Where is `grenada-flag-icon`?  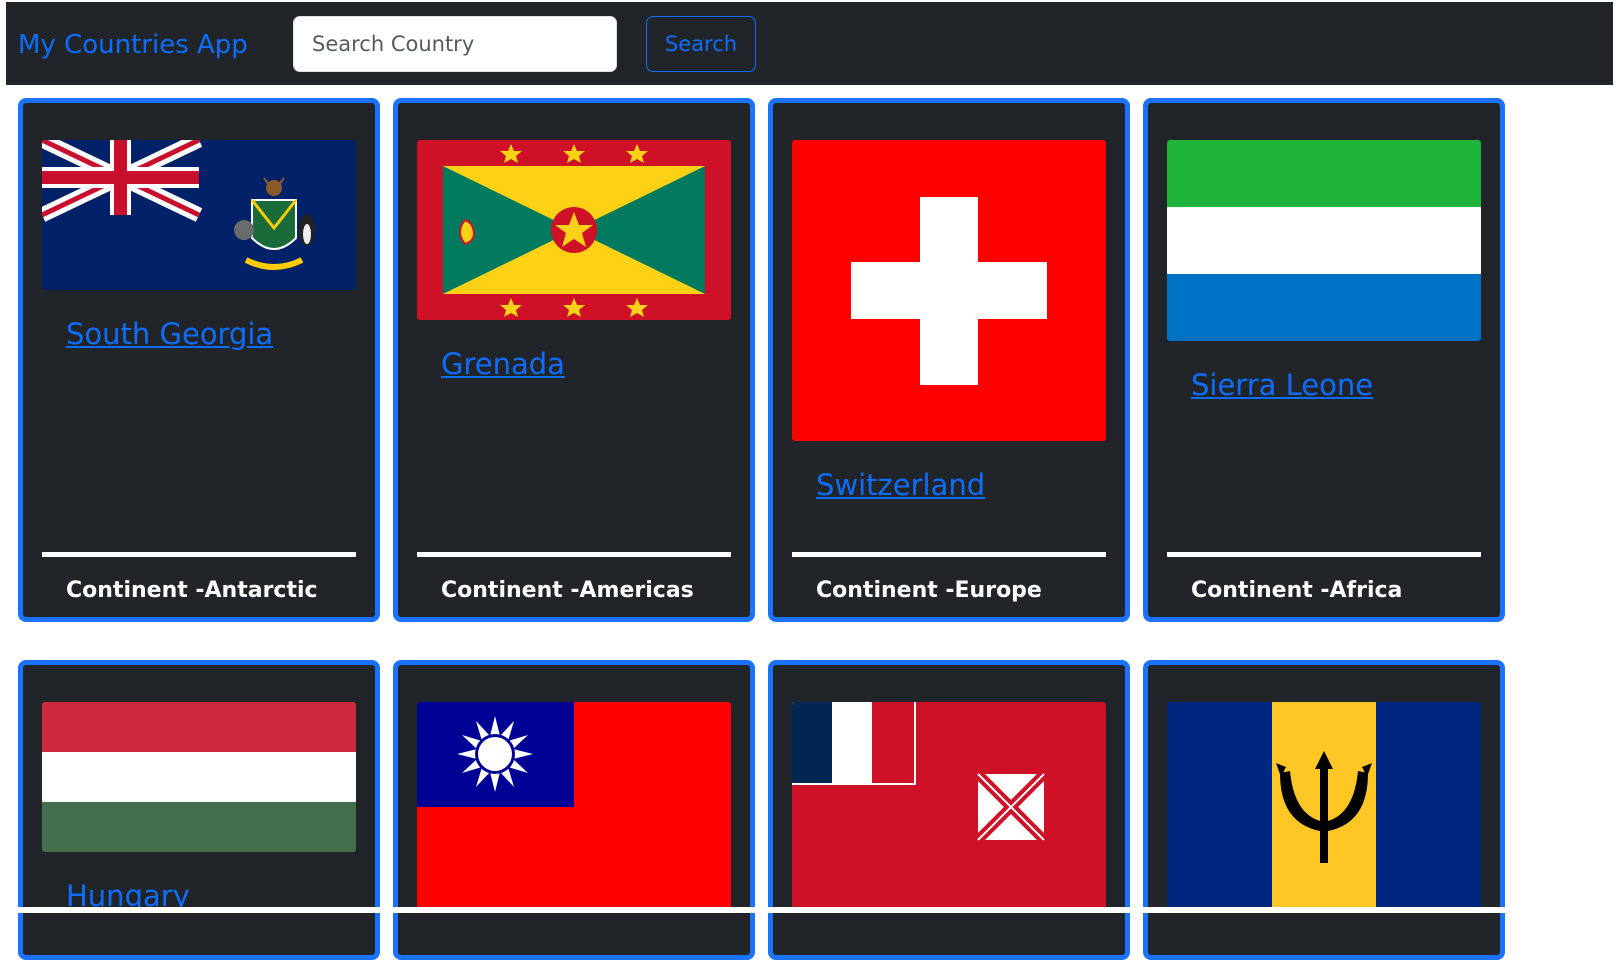
grenada-flag-icon is located at coordinates (574, 230).